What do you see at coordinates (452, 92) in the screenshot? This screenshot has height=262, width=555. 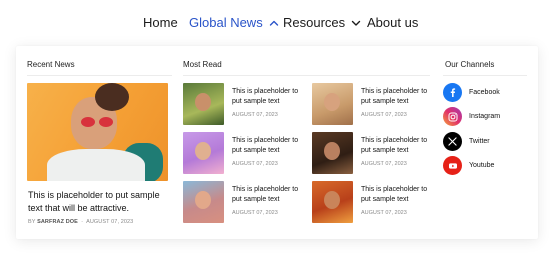 I see `facebook-icon` at bounding box center [452, 92].